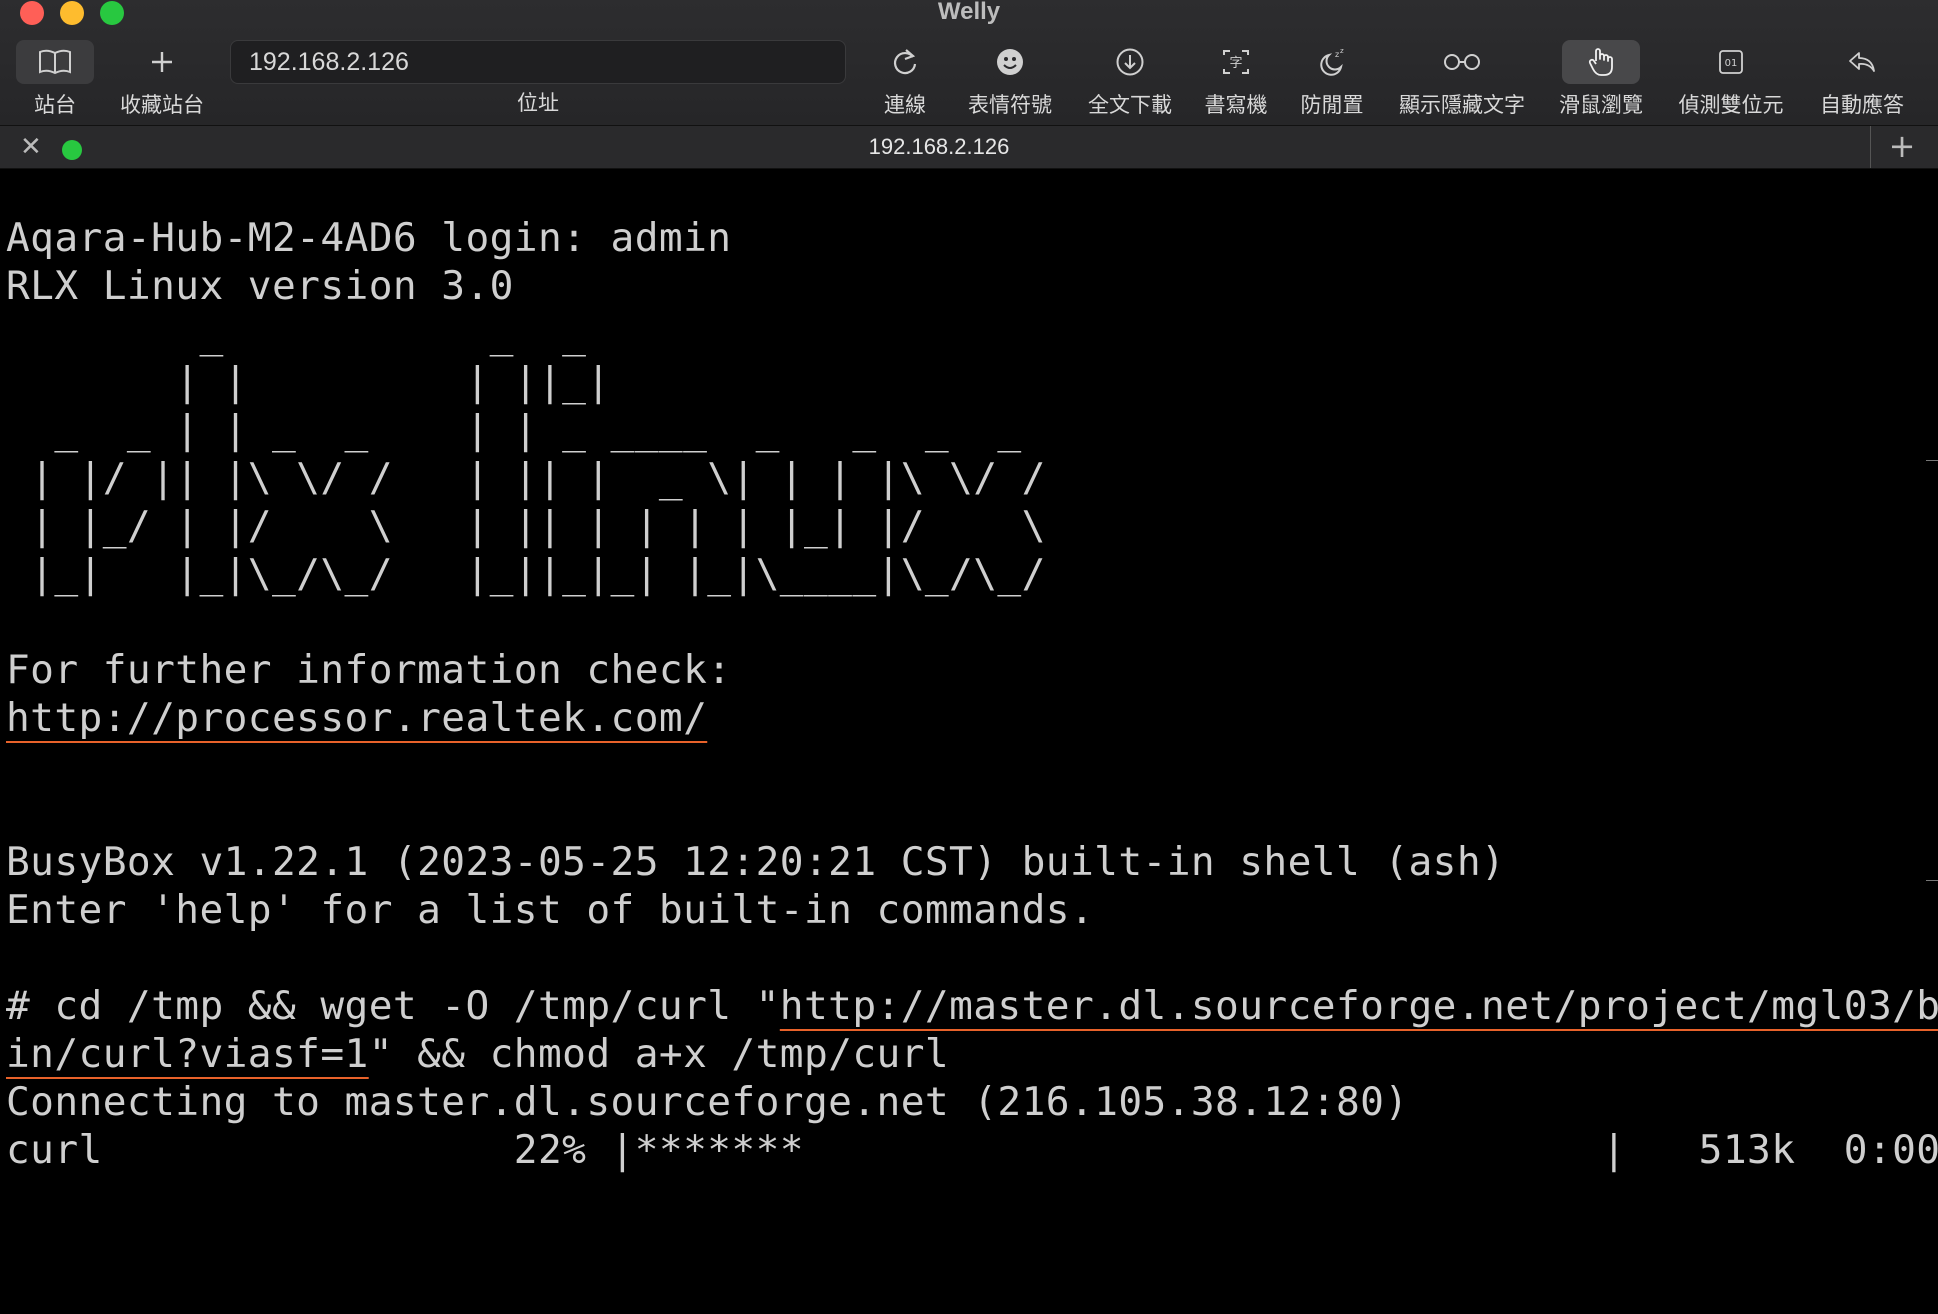 The height and width of the screenshot is (1314, 1938). Describe the element at coordinates (1601, 62) in the screenshot. I see `pointing-hand-icon` at that location.